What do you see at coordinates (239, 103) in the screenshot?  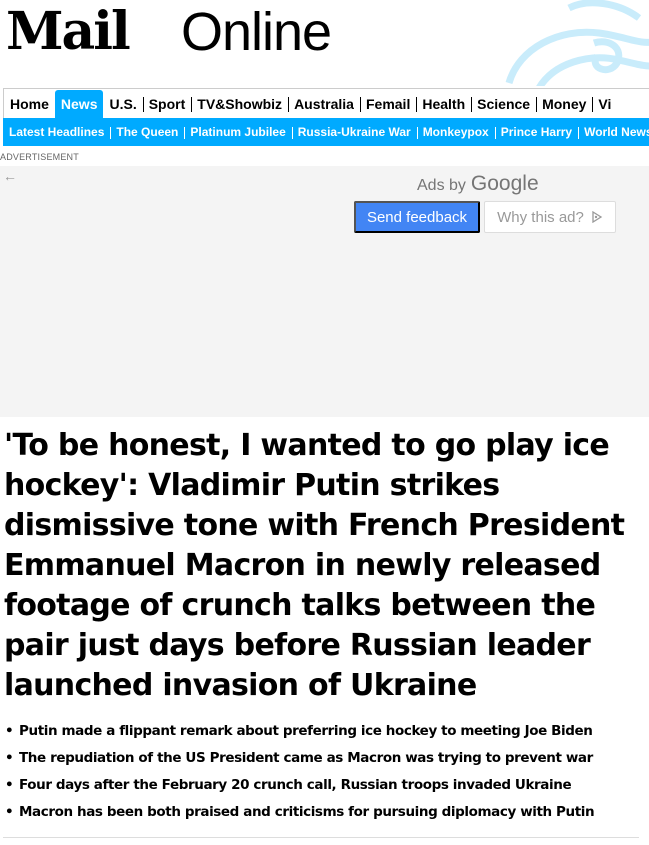 I see `nav-item-tv-showbiz: TV&Showbiz` at bounding box center [239, 103].